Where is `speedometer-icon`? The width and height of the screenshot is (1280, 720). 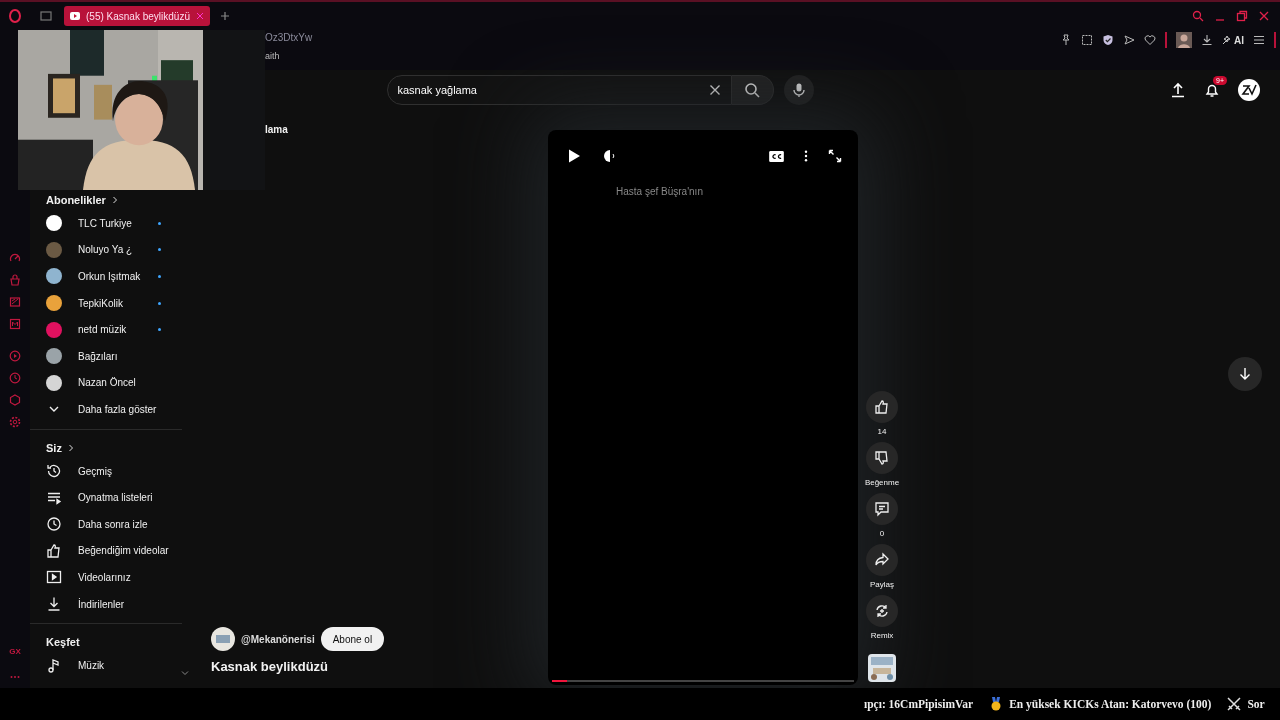 speedometer-icon is located at coordinates (15, 258).